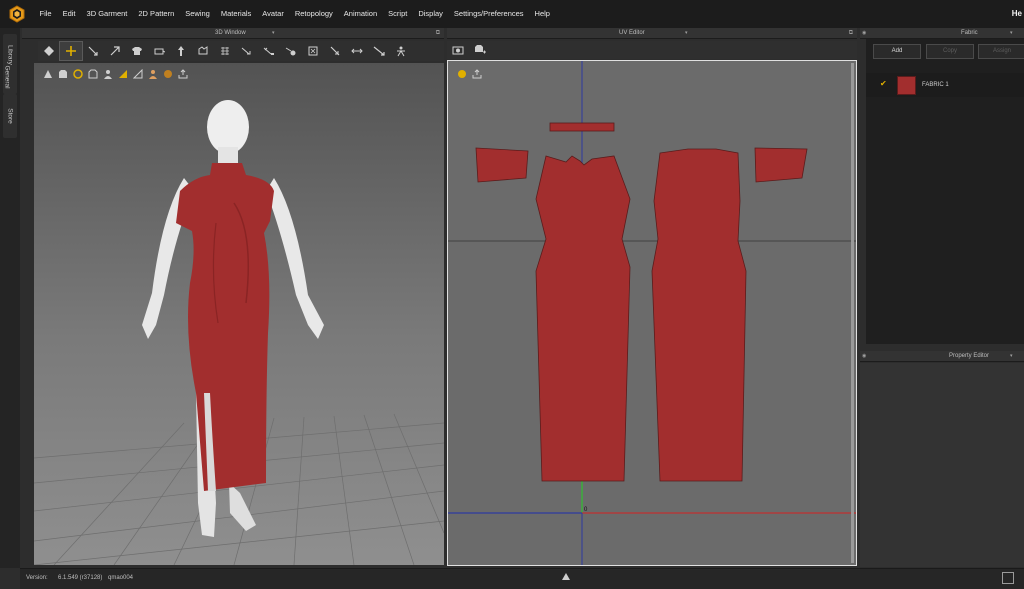  What do you see at coordinates (1011, 356) in the screenshot?
I see `property-dropdown-icon: ▾` at bounding box center [1011, 356].